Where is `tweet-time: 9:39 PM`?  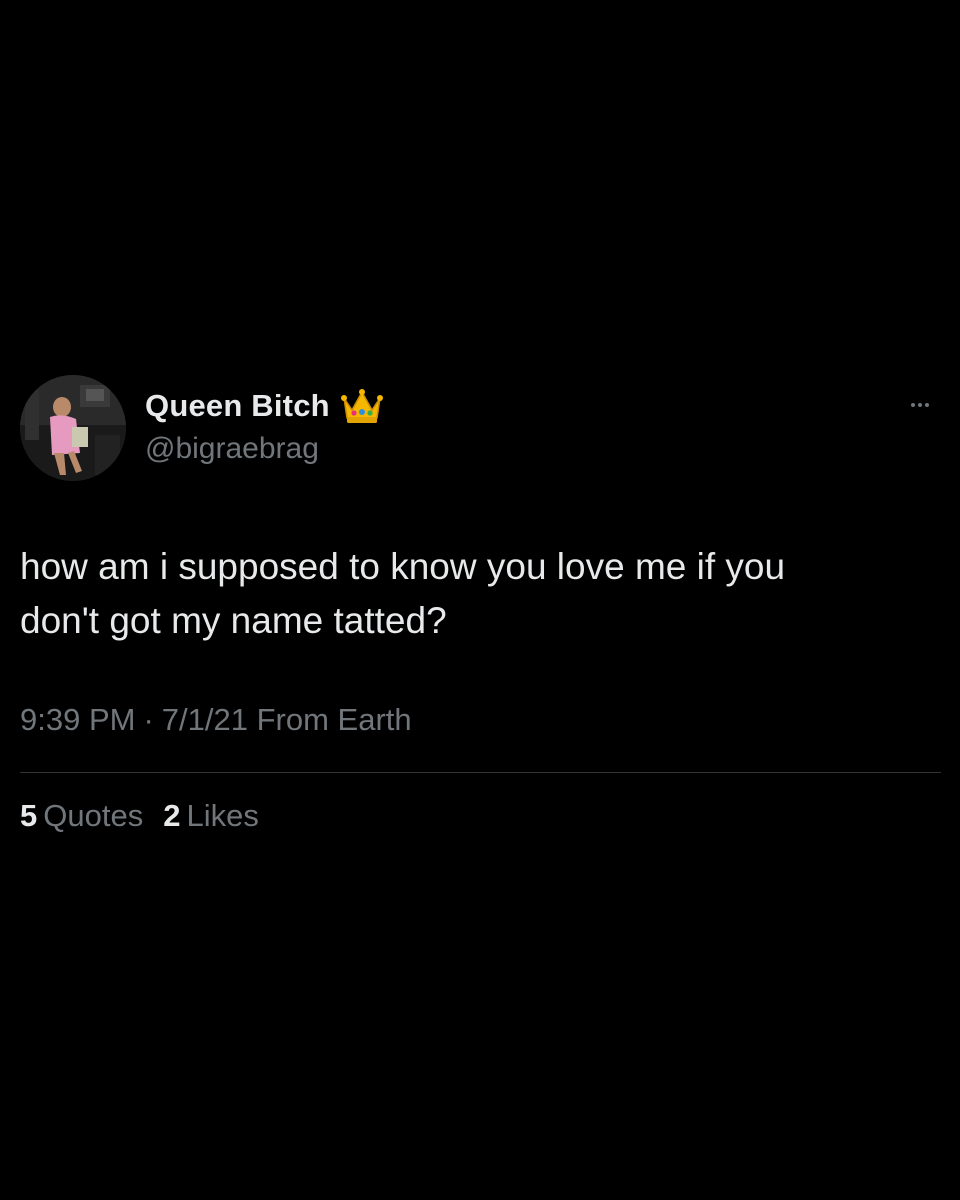 tweet-time: 9:39 PM is located at coordinates (77, 719).